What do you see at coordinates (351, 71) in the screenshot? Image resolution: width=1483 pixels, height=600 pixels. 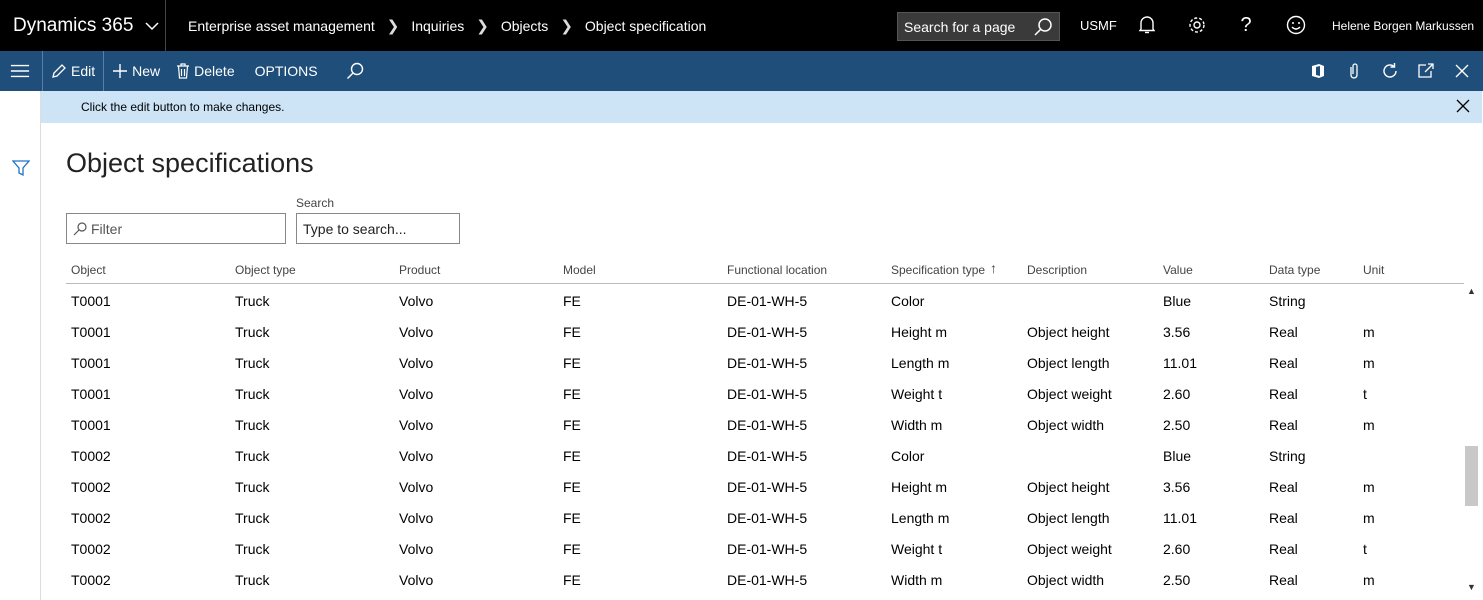 I see `action-search-button` at bounding box center [351, 71].